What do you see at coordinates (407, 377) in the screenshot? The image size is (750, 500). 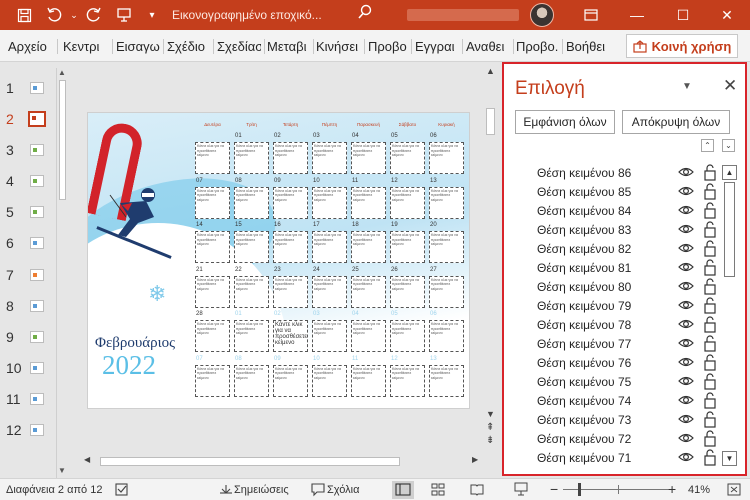 I see `calendar-day-cell: 12 Κάντε κλικ για να προσθέσετε κείμενο` at bounding box center [407, 377].